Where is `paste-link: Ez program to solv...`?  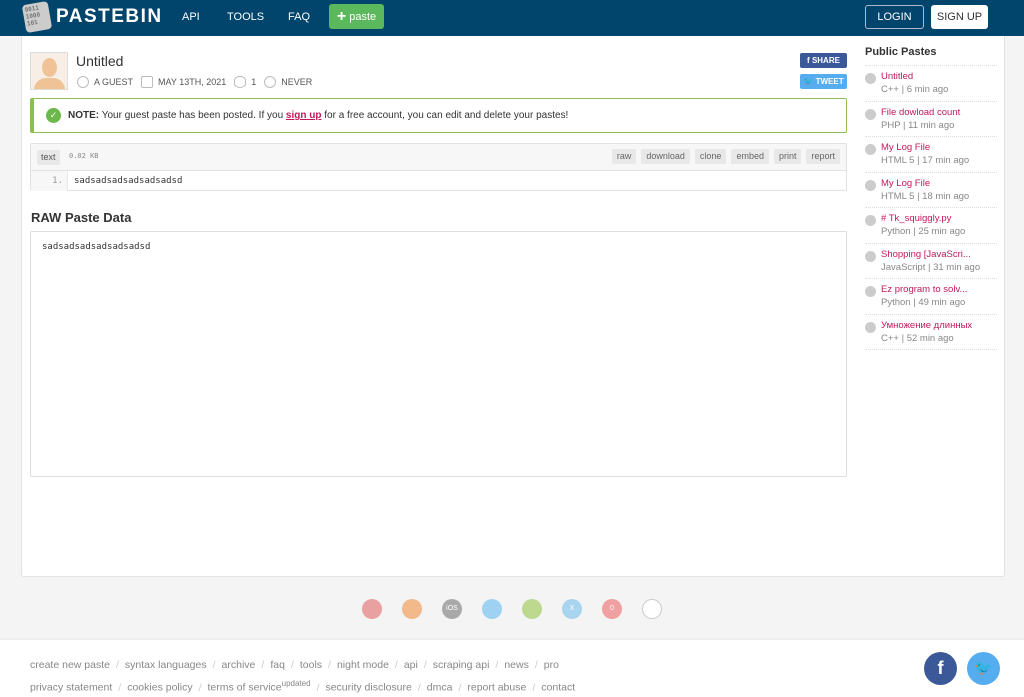 paste-link: Ez program to solv... is located at coordinates (924, 290).